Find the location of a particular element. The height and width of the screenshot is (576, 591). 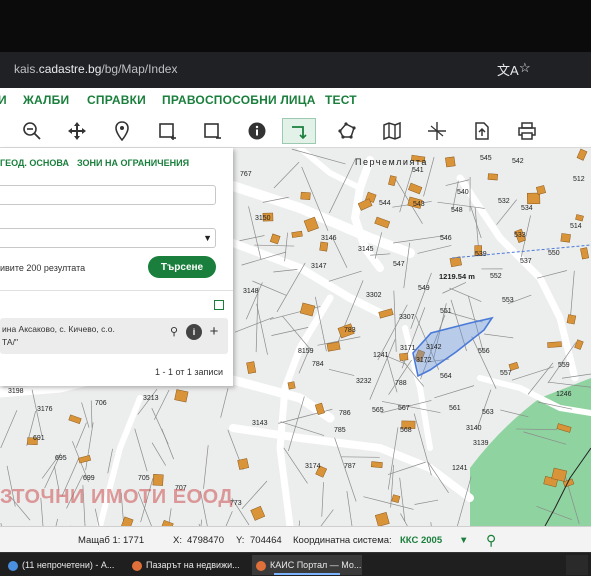

parcel-number-label: 550 is located at coordinates (554, 253).